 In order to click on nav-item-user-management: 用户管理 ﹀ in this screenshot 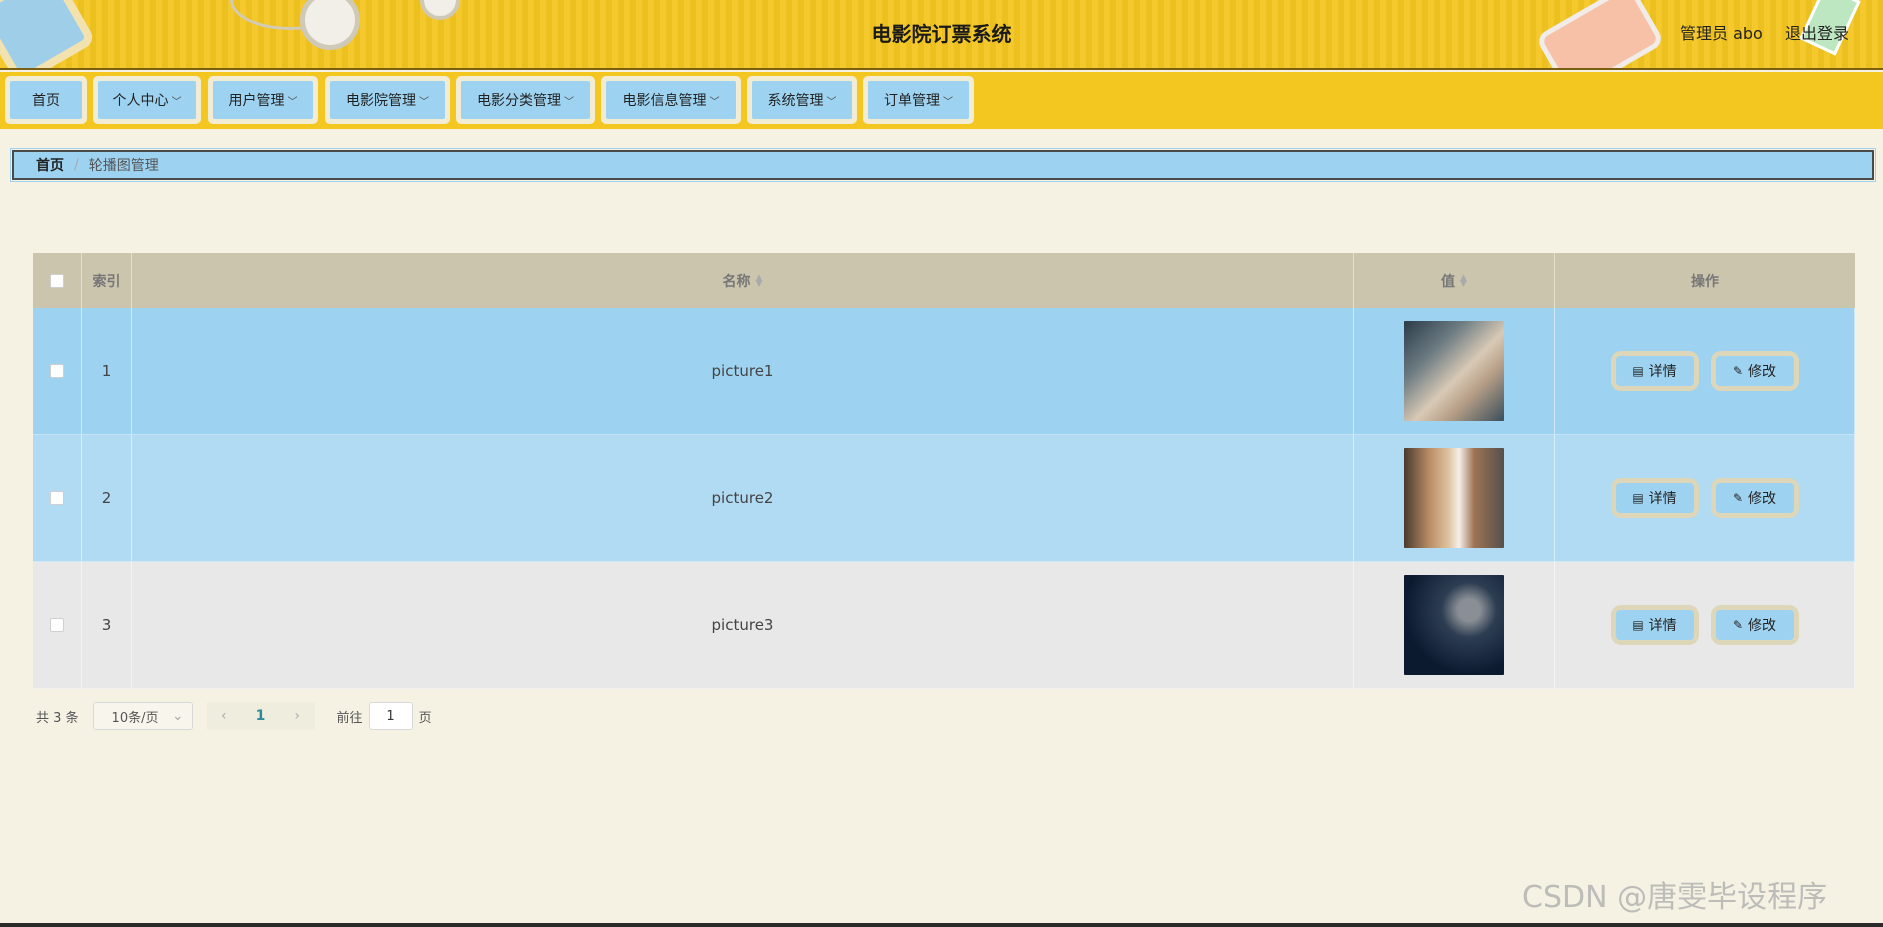, I will do `click(263, 100)`.